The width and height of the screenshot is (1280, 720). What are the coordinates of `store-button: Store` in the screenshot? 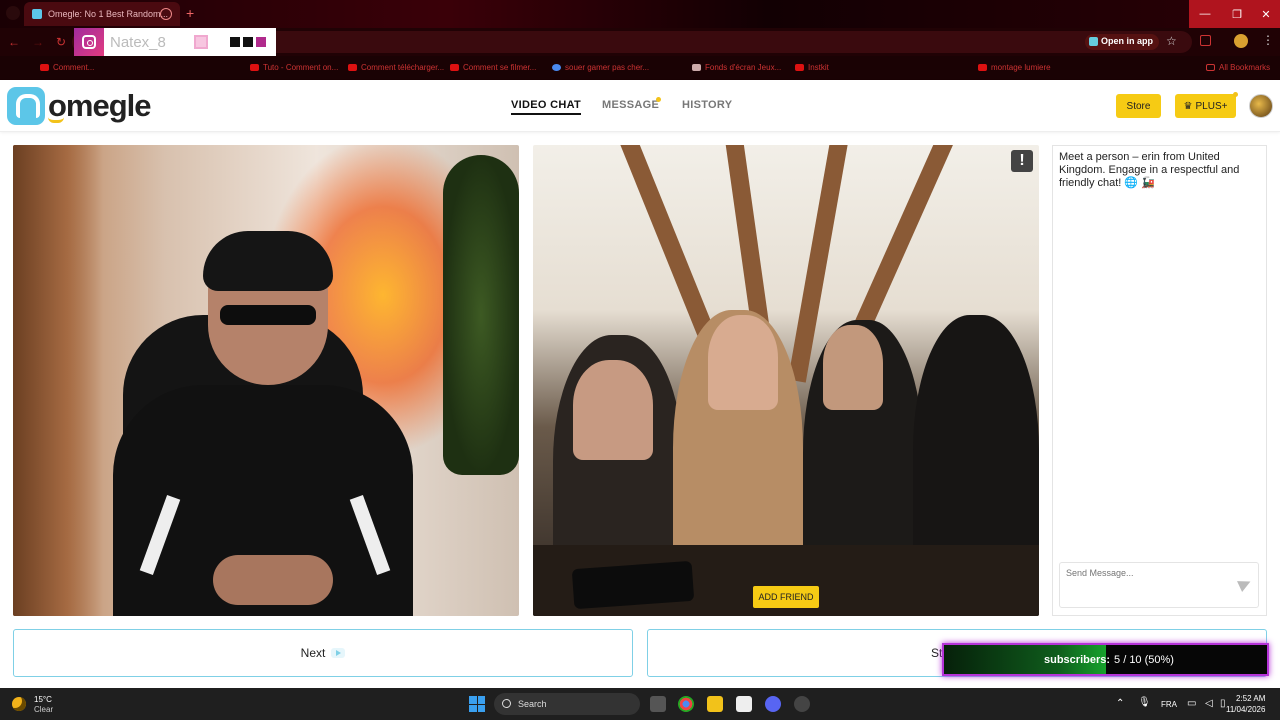 It's located at (1138, 106).